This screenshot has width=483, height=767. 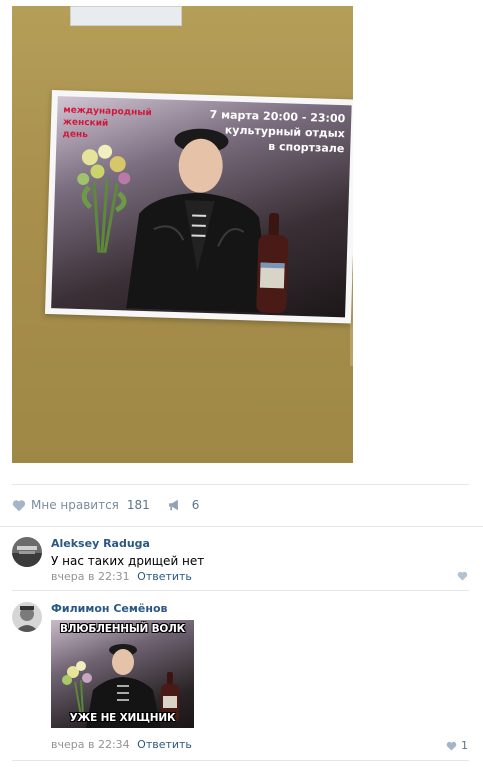 I want to click on comment-like-button, so click(x=462, y=576).